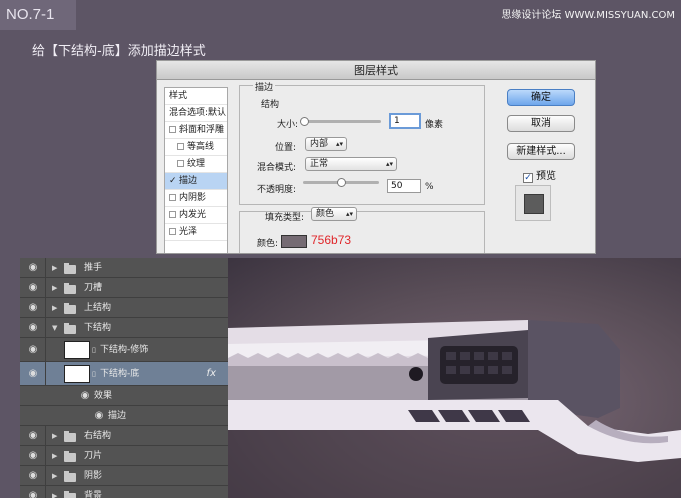  Describe the element at coordinates (264, 86) in the screenshot. I see `stroke-group-label: 描边` at that location.